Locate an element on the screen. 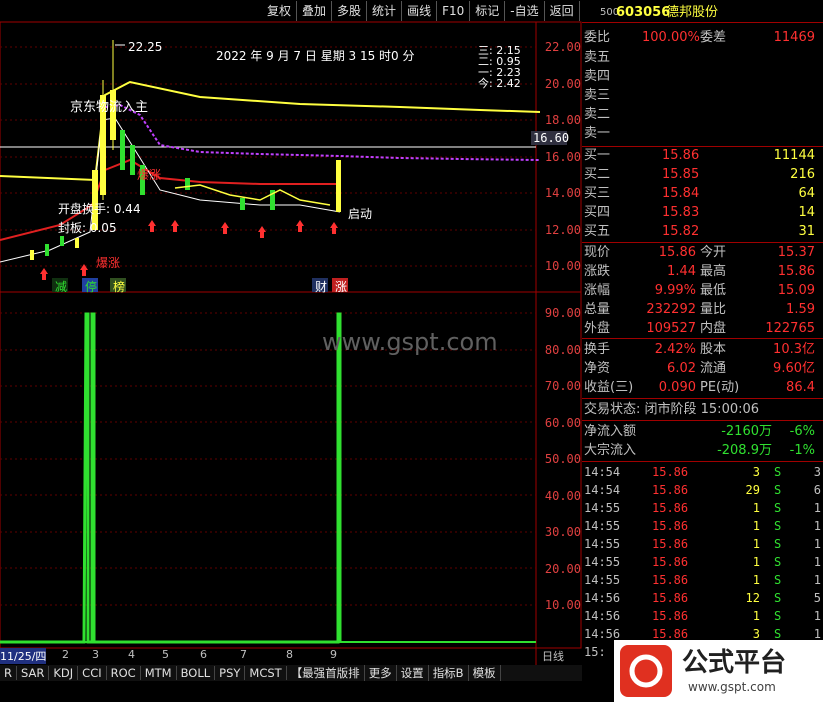 Image resolution: width=823 pixels, height=702 pixels. sell-label: 卖一 is located at coordinates (597, 133).